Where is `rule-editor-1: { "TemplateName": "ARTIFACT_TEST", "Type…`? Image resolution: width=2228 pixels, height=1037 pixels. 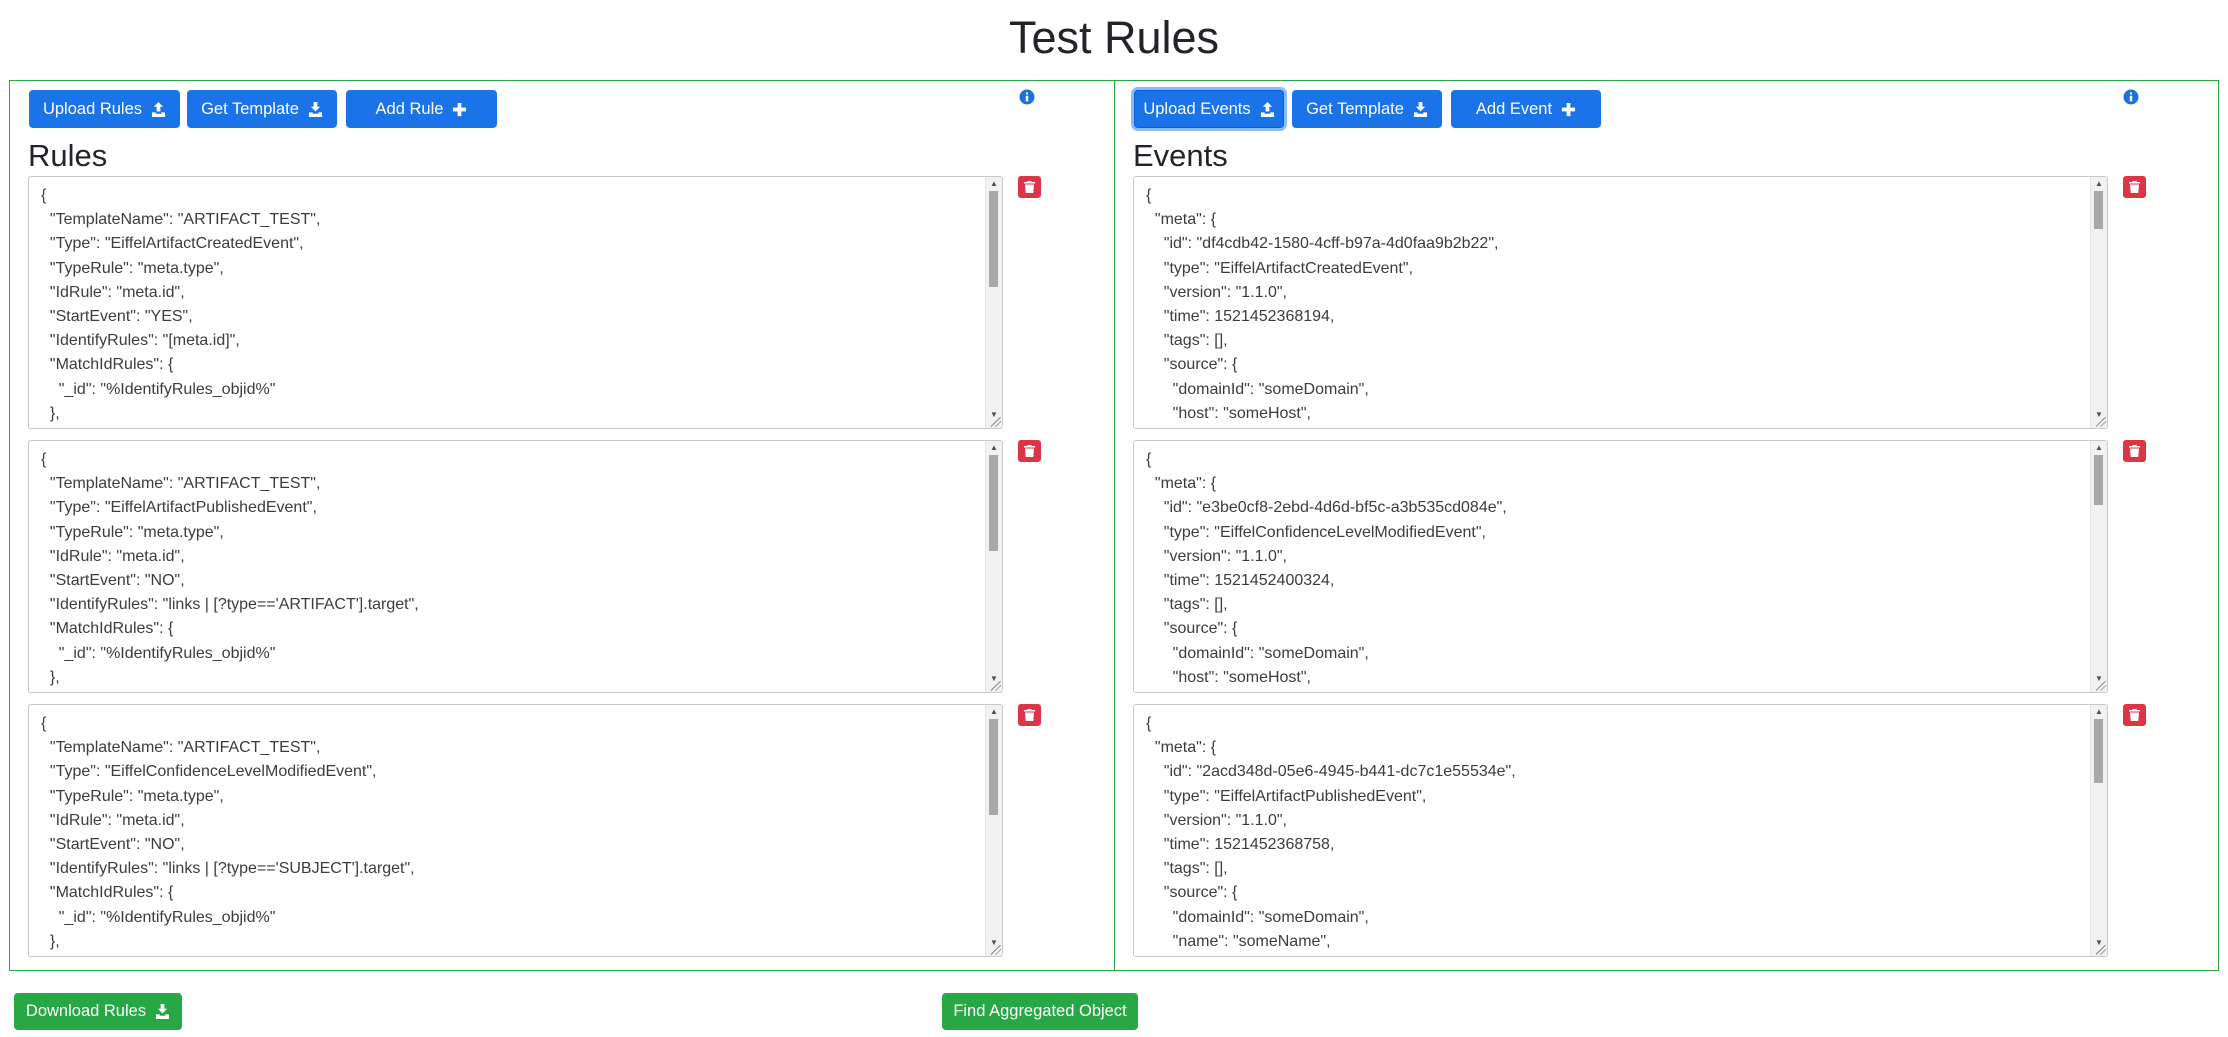
rule-editor-1: { "TemplateName": "ARTIFACT_TEST", "Type… is located at coordinates (515, 302).